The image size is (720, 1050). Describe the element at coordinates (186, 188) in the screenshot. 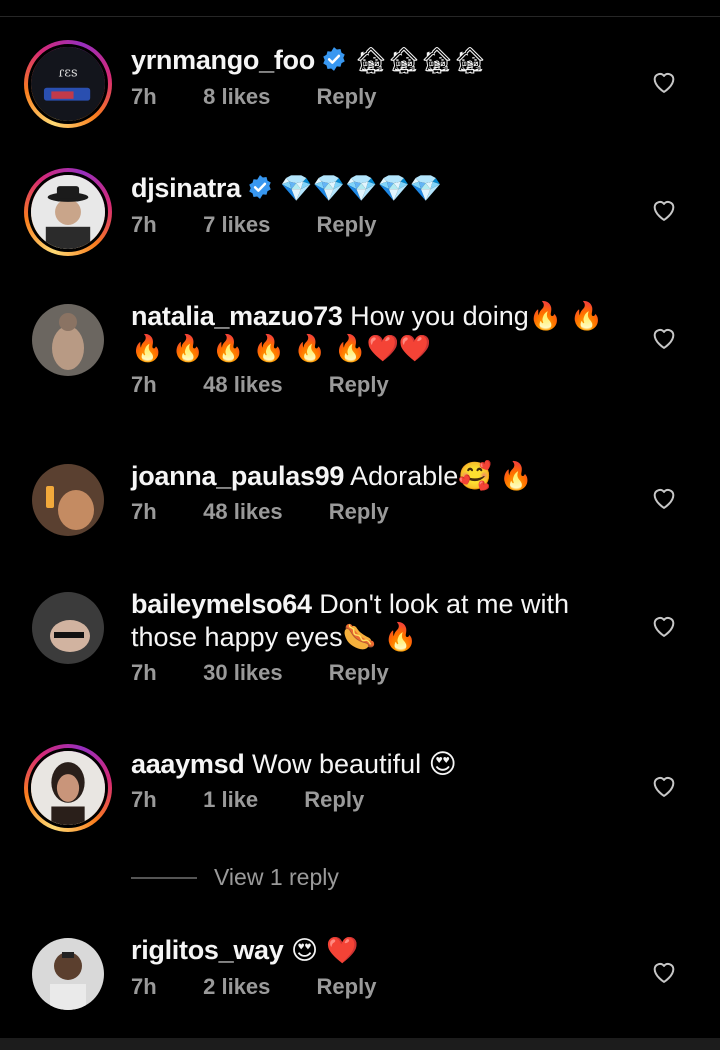

I see `comment-username: djsinatra` at that location.